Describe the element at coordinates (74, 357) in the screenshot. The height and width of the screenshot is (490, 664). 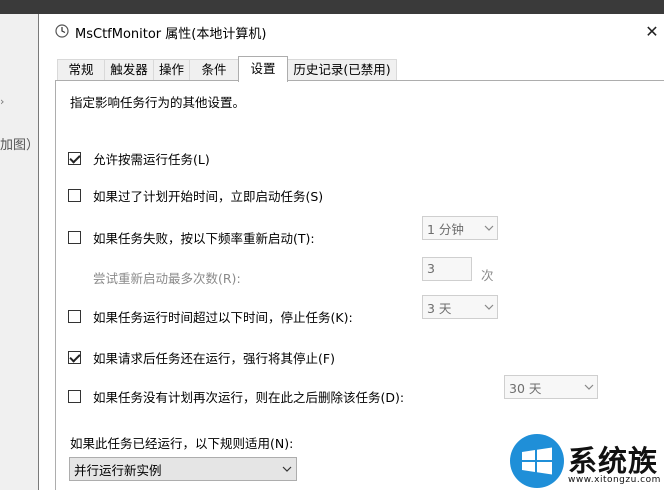
I see `force-stop-checkbox` at that location.